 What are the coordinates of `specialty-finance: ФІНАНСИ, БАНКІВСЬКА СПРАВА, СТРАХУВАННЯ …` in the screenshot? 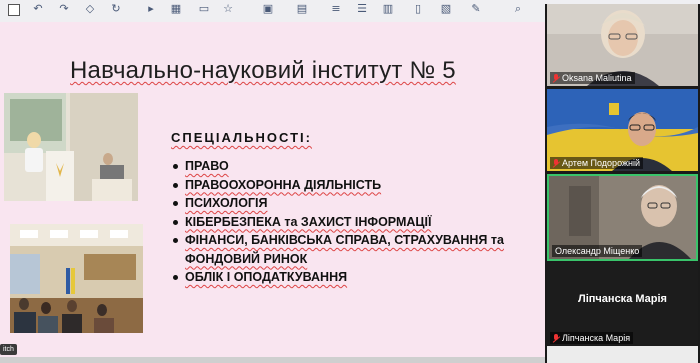 It's located at (344, 249).